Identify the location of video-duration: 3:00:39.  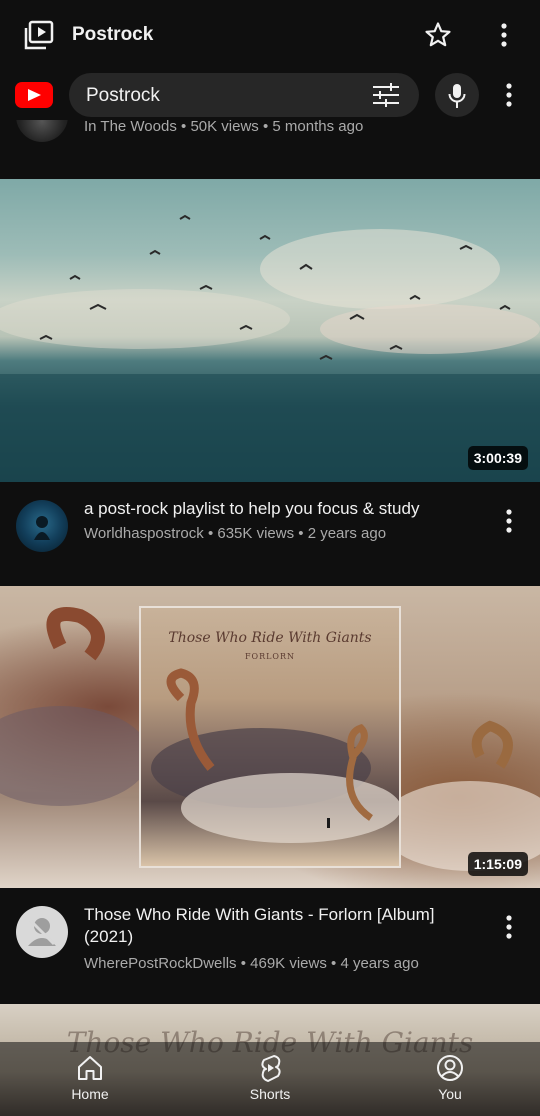
(497, 458).